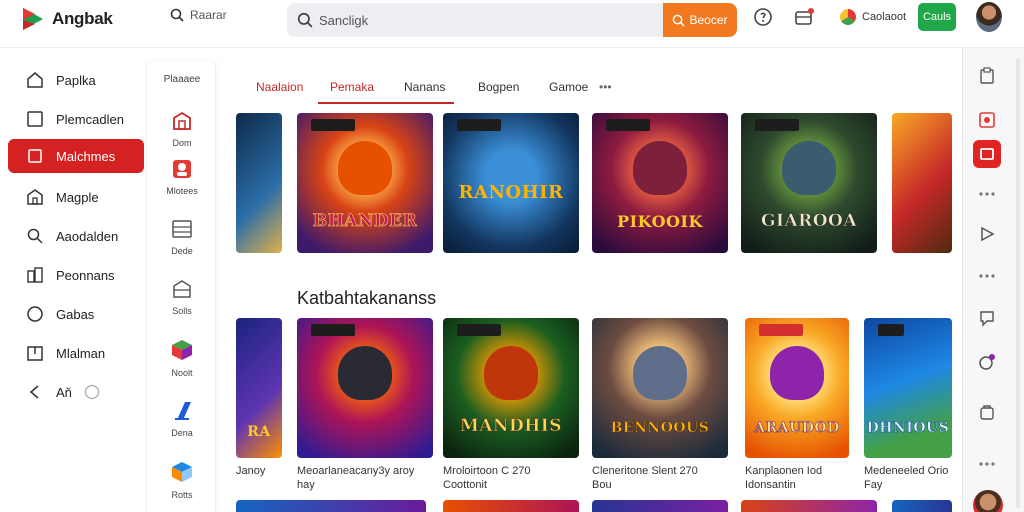 This screenshot has height=512, width=1024. What do you see at coordinates (487, 471) in the screenshot?
I see `game-caption-title: Mroloirtoon C 270` at bounding box center [487, 471].